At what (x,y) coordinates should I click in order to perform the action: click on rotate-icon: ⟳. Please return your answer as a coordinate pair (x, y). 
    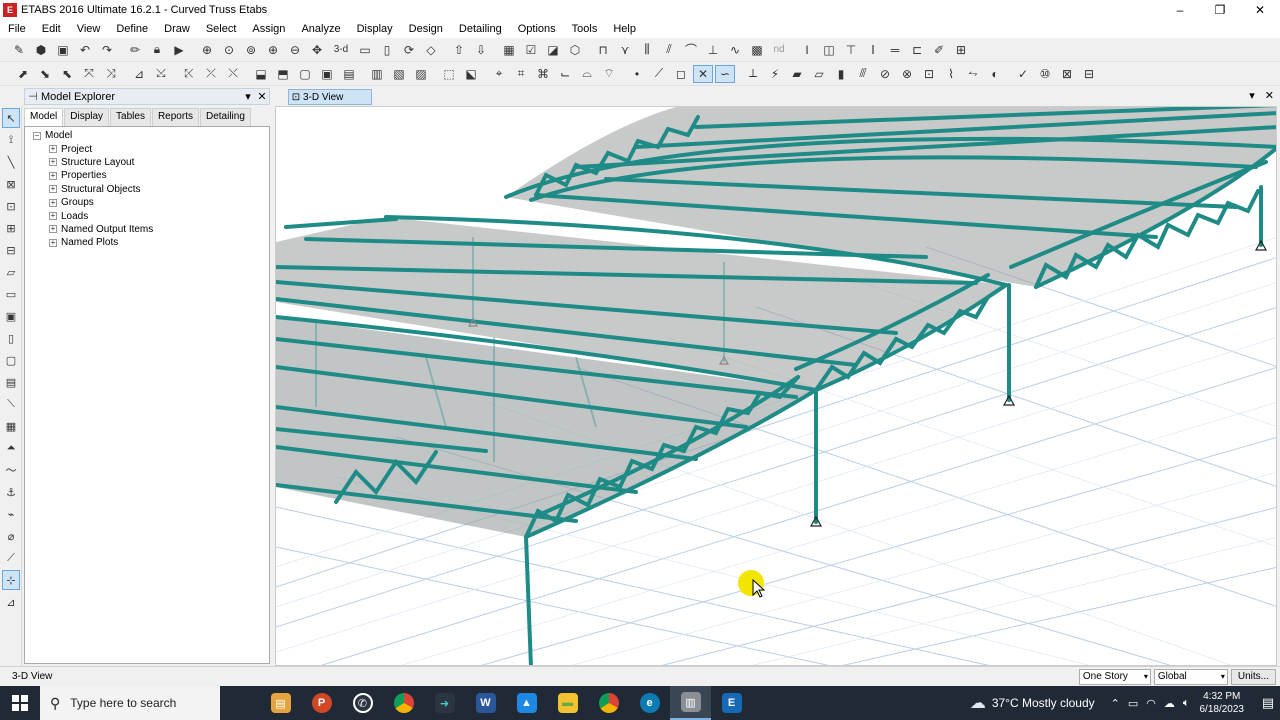
    Looking at the image, I should click on (409, 50).